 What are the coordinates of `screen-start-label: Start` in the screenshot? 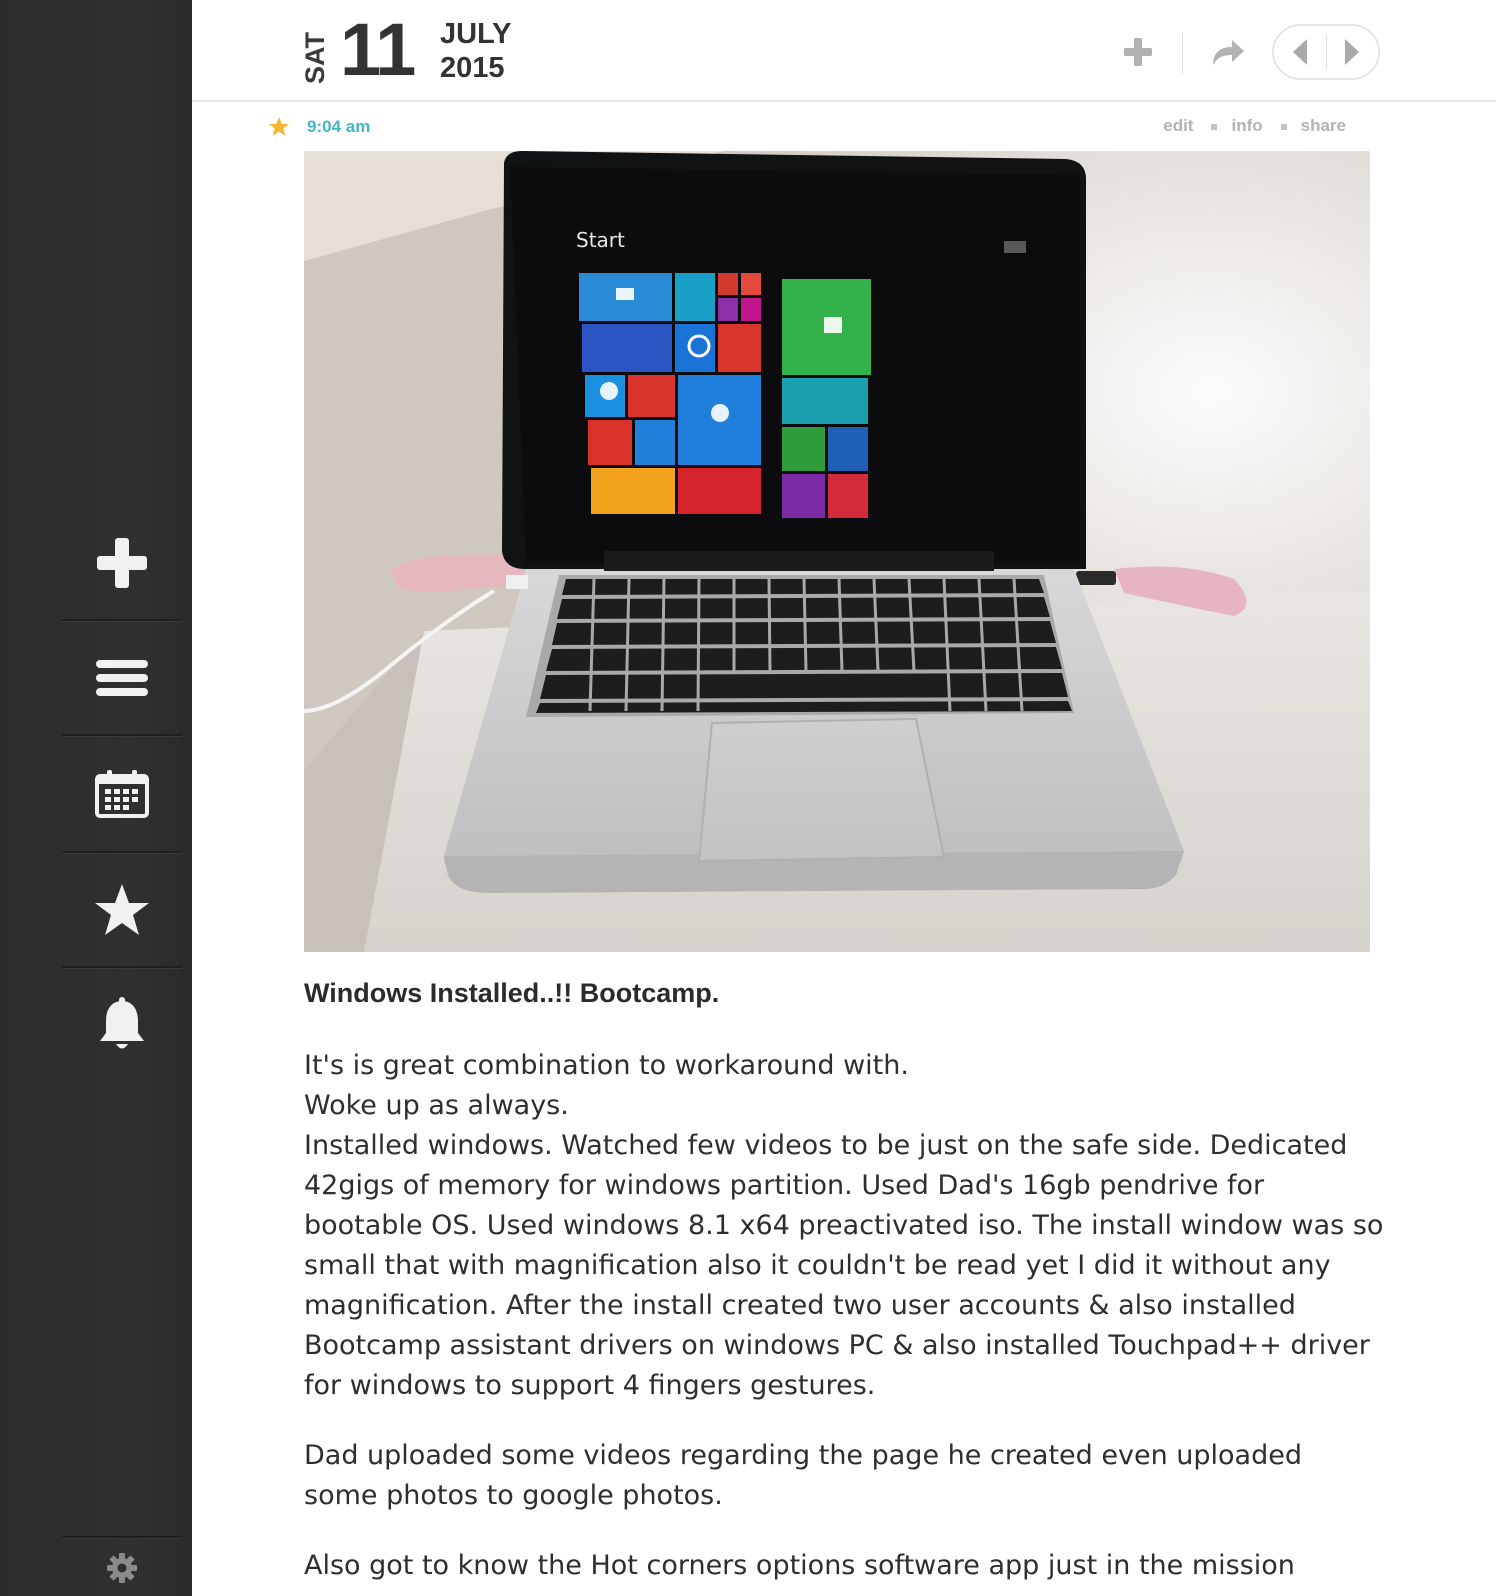 It's located at (600, 240).